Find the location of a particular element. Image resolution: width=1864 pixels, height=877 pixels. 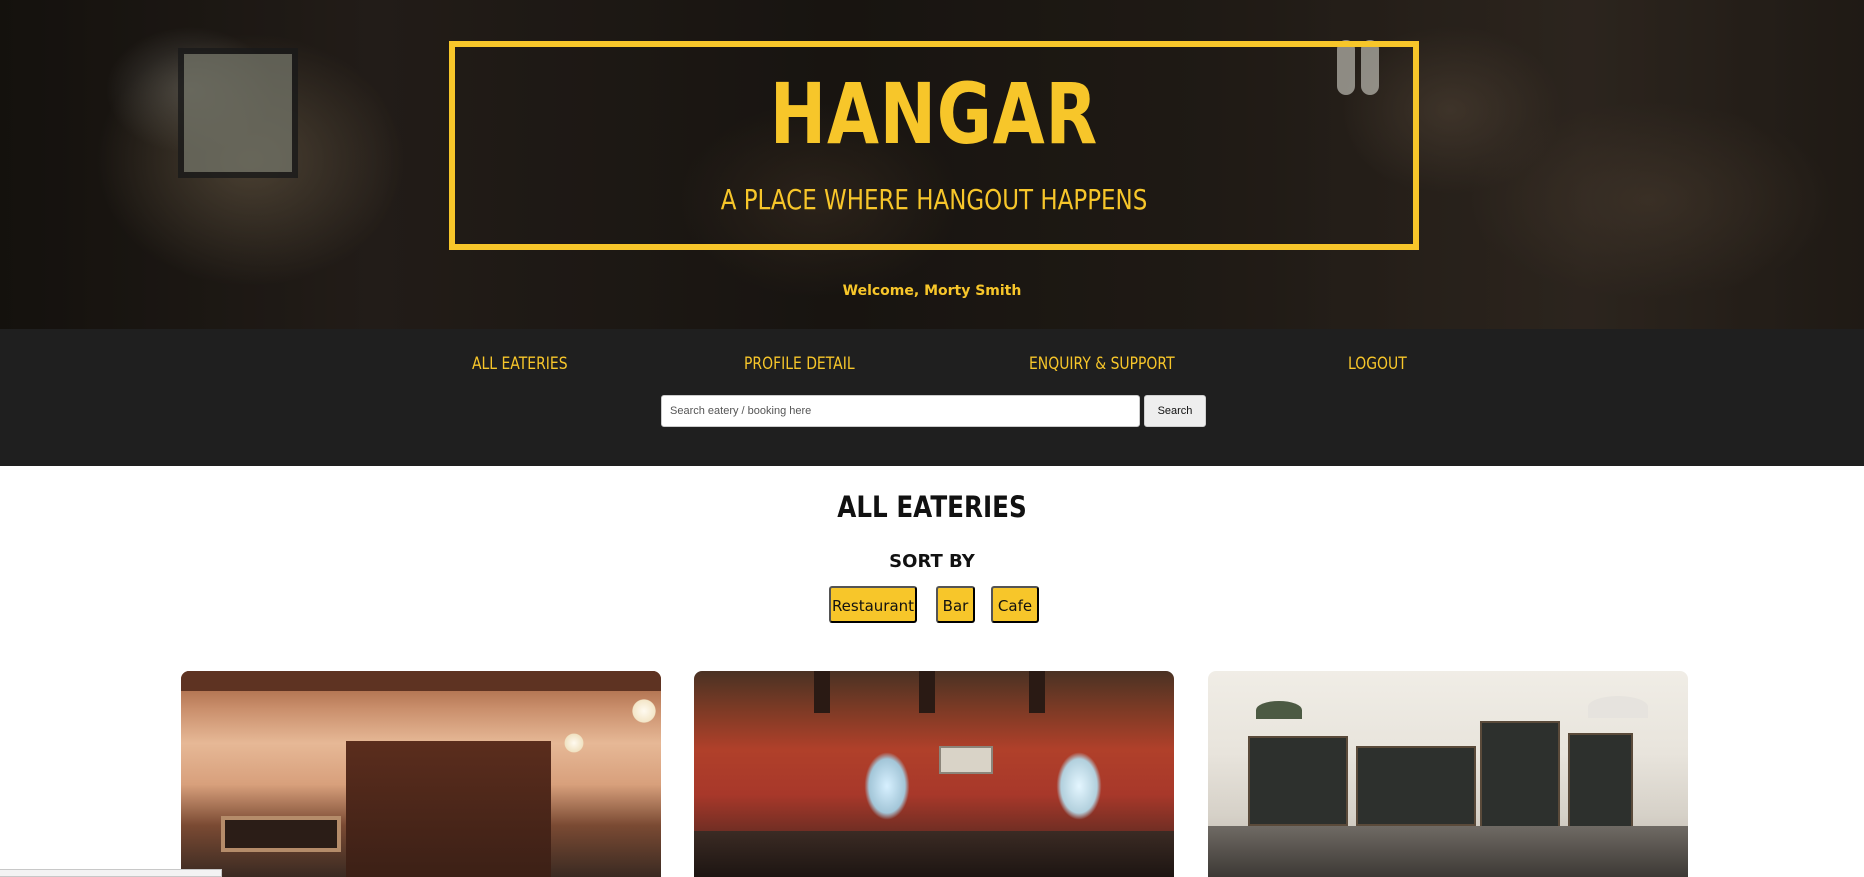

sort-by-heading: SORT BY is located at coordinates (932, 561).